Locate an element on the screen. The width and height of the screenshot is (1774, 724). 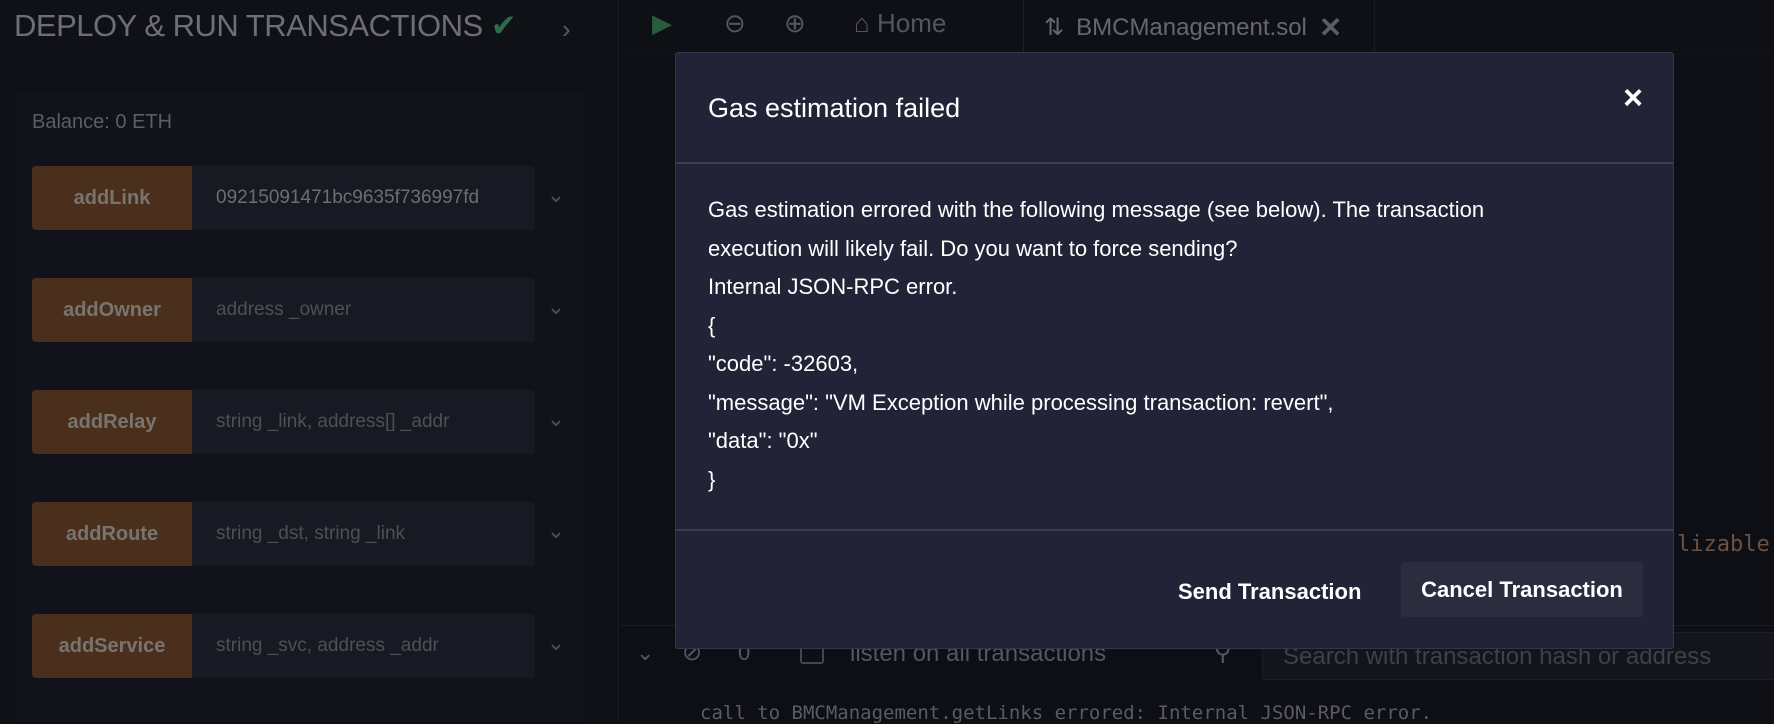
function-row: addLink 09215091471bc9635f736997fd is located at coordinates (283, 198).